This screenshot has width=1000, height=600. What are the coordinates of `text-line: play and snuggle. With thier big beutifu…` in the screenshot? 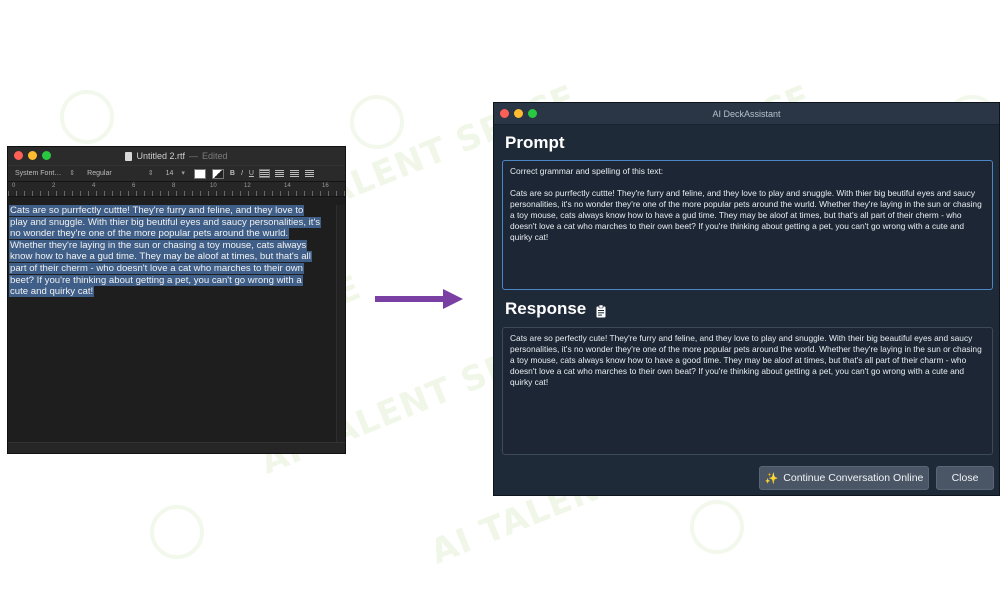 It's located at (165, 222).